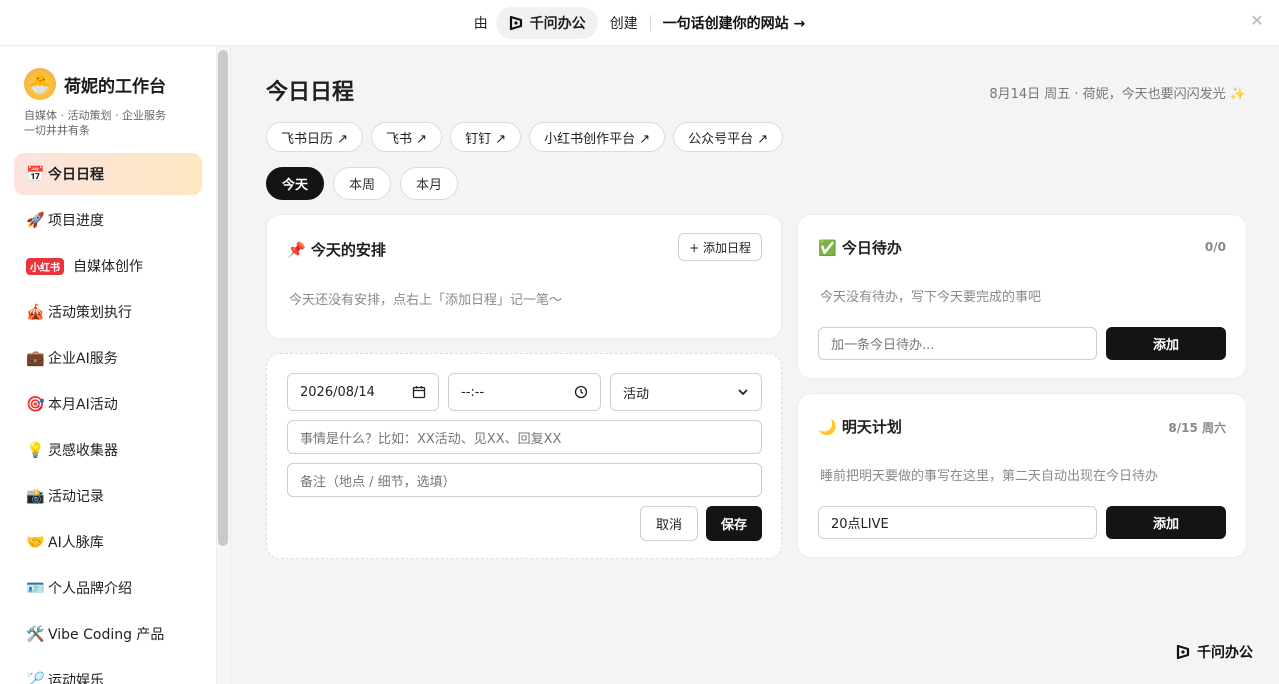 The width and height of the screenshot is (1279, 684). What do you see at coordinates (1166, 343) in the screenshot?
I see `add-todo-button: 添加` at bounding box center [1166, 343].